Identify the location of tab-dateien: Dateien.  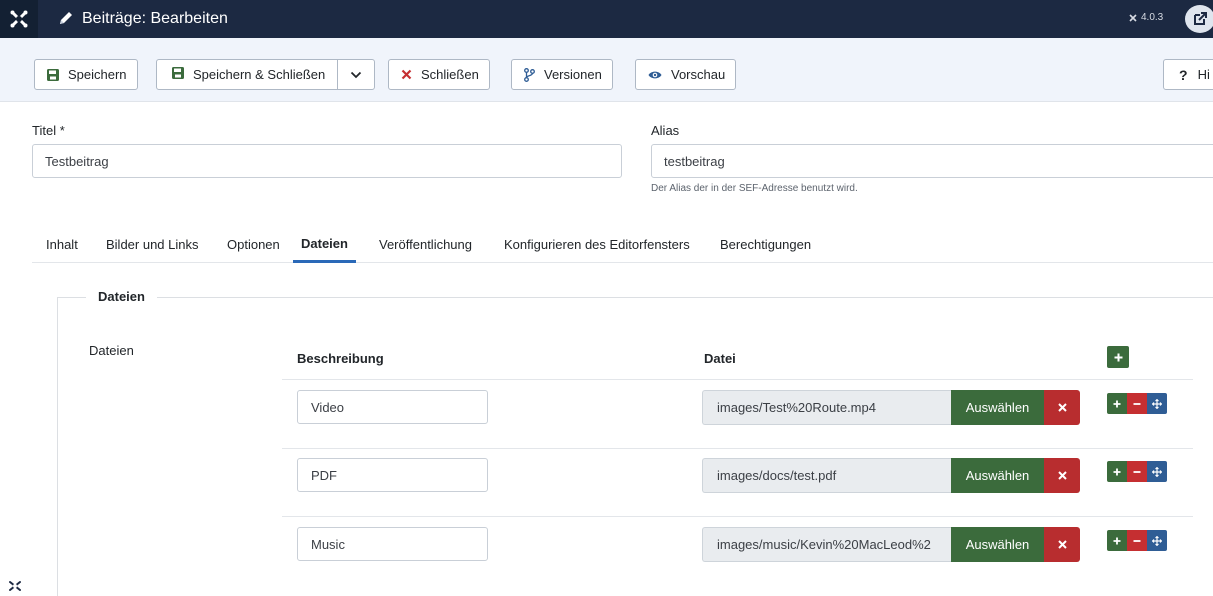
(324, 244).